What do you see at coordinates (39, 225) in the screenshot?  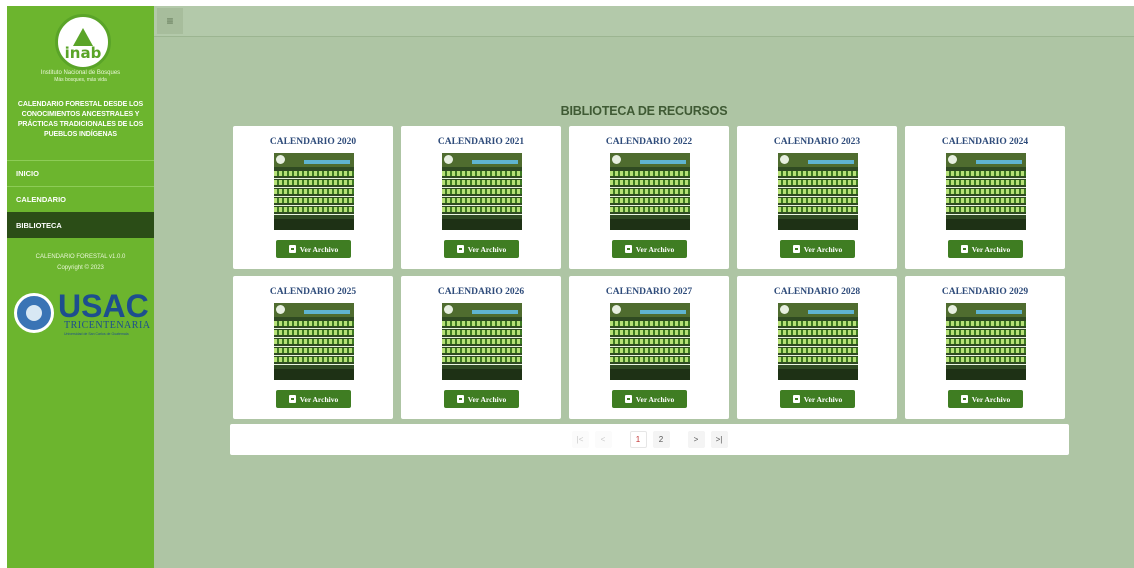 I see `sidebar-item-label: BIBLIOTECA` at bounding box center [39, 225].